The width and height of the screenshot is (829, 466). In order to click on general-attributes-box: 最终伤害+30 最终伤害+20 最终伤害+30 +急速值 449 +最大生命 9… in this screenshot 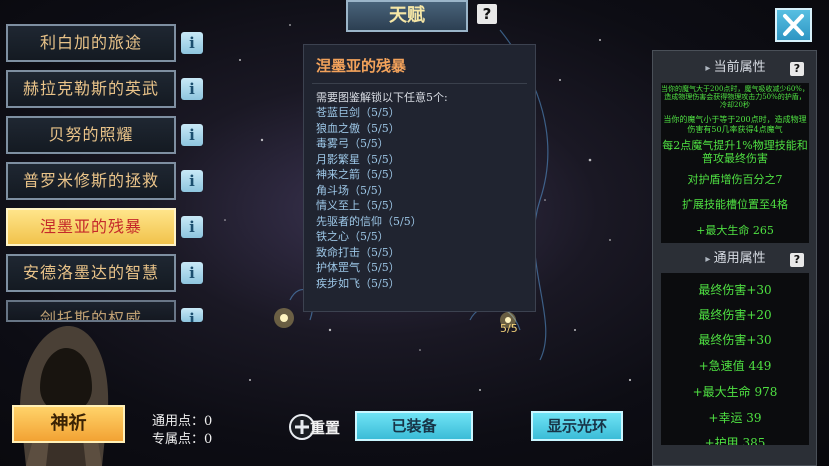, I will do `click(735, 359)`.